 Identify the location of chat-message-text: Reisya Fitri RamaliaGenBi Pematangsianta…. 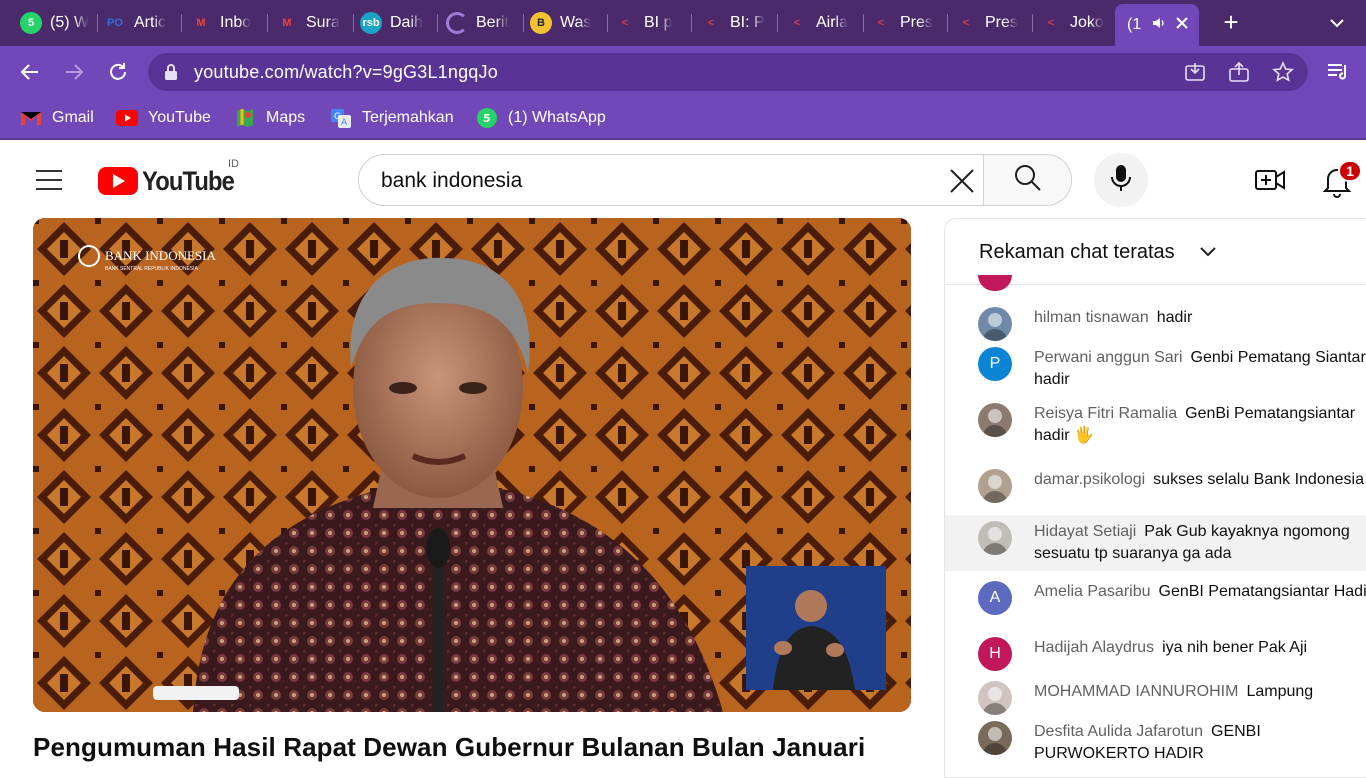
(1200, 425).